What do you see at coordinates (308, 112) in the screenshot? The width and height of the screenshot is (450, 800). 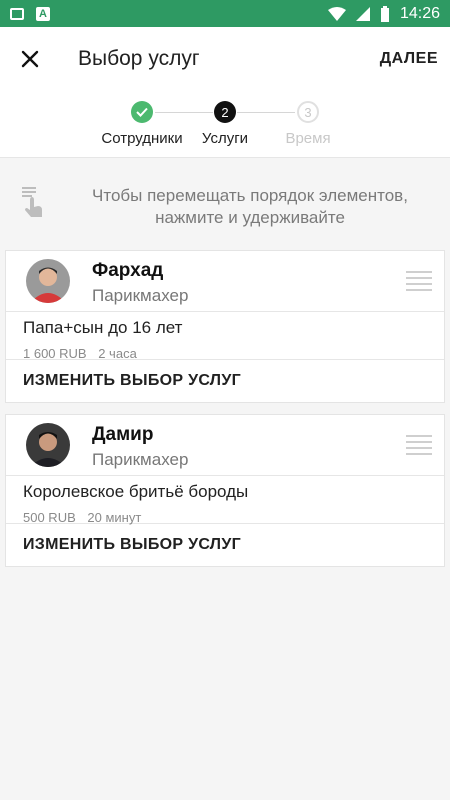 I see `step-number: 3` at bounding box center [308, 112].